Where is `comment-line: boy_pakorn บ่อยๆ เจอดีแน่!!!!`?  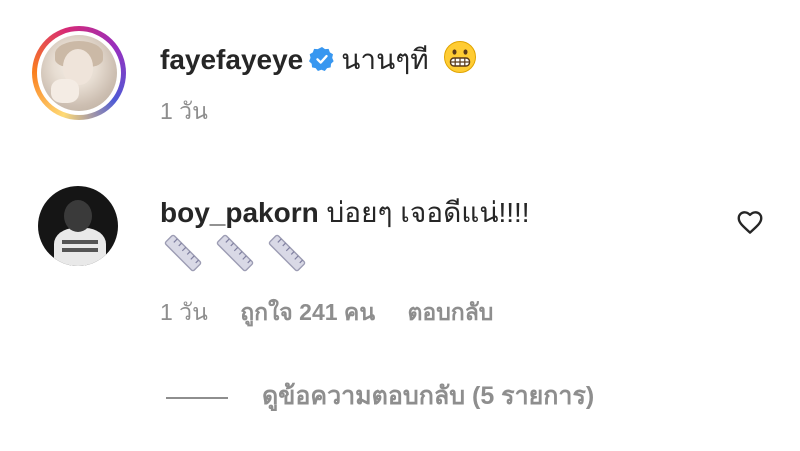
comment-line: boy_pakorn บ่อยๆ เจอดีแน่!!!! is located at coordinates (345, 213).